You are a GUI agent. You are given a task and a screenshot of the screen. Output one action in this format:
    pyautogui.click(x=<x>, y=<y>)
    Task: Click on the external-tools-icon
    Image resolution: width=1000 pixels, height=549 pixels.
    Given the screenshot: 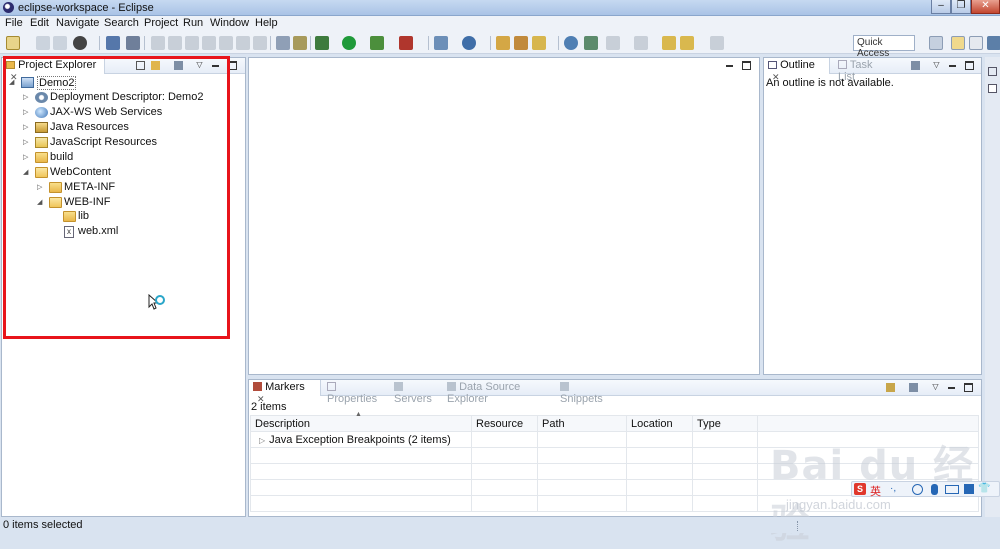 What is the action you would take?
    pyautogui.click(x=406, y=43)
    